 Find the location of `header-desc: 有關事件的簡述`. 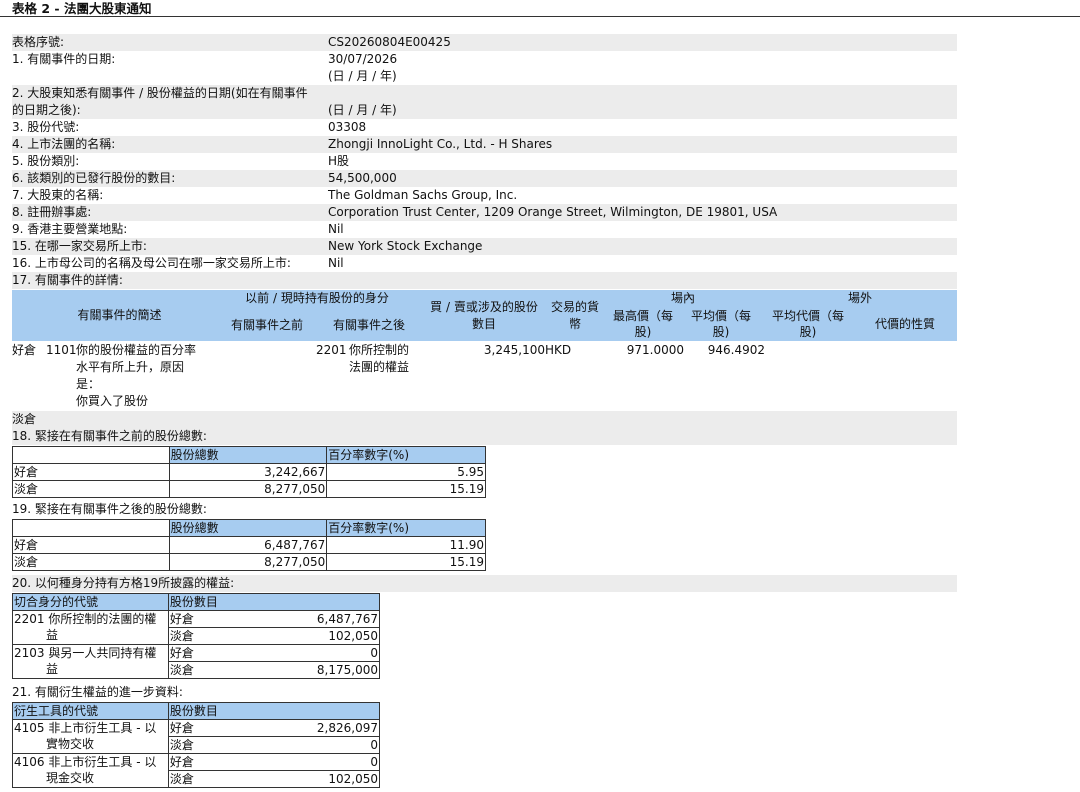

header-desc: 有關事件的簡述 is located at coordinates (119, 315).